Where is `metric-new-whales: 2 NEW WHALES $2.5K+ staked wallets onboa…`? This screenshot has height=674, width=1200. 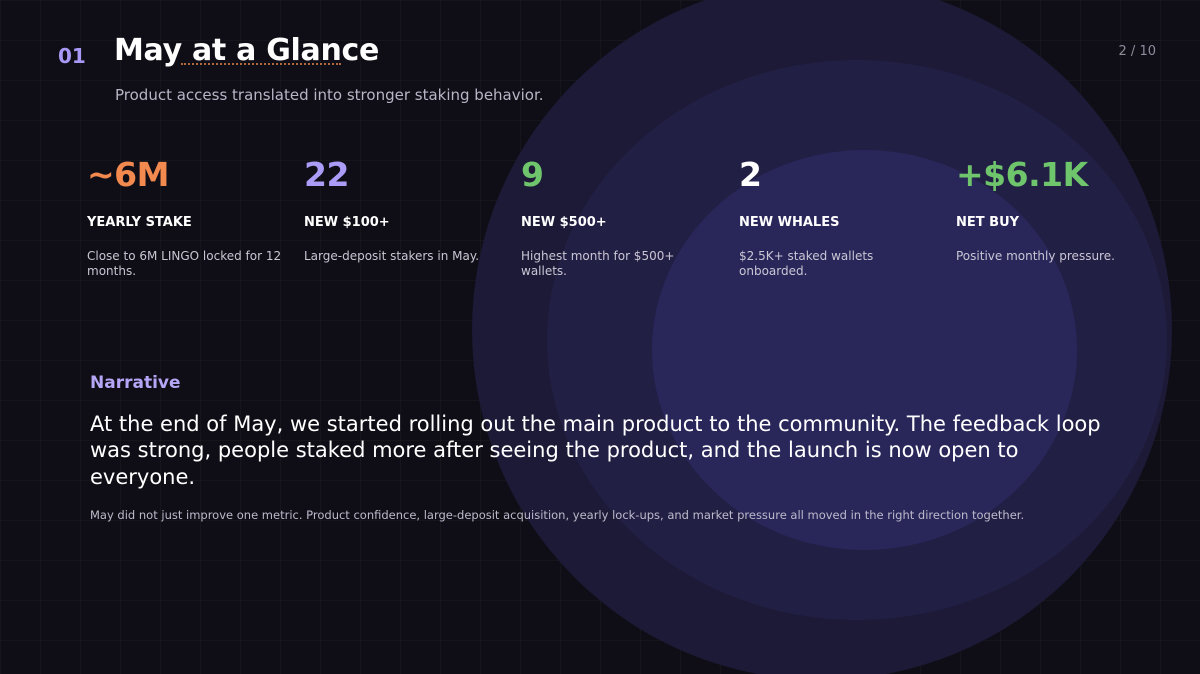
metric-new-whales: 2 NEW WHALES $2.5K+ staked wallets onboa… is located at coordinates (839, 218).